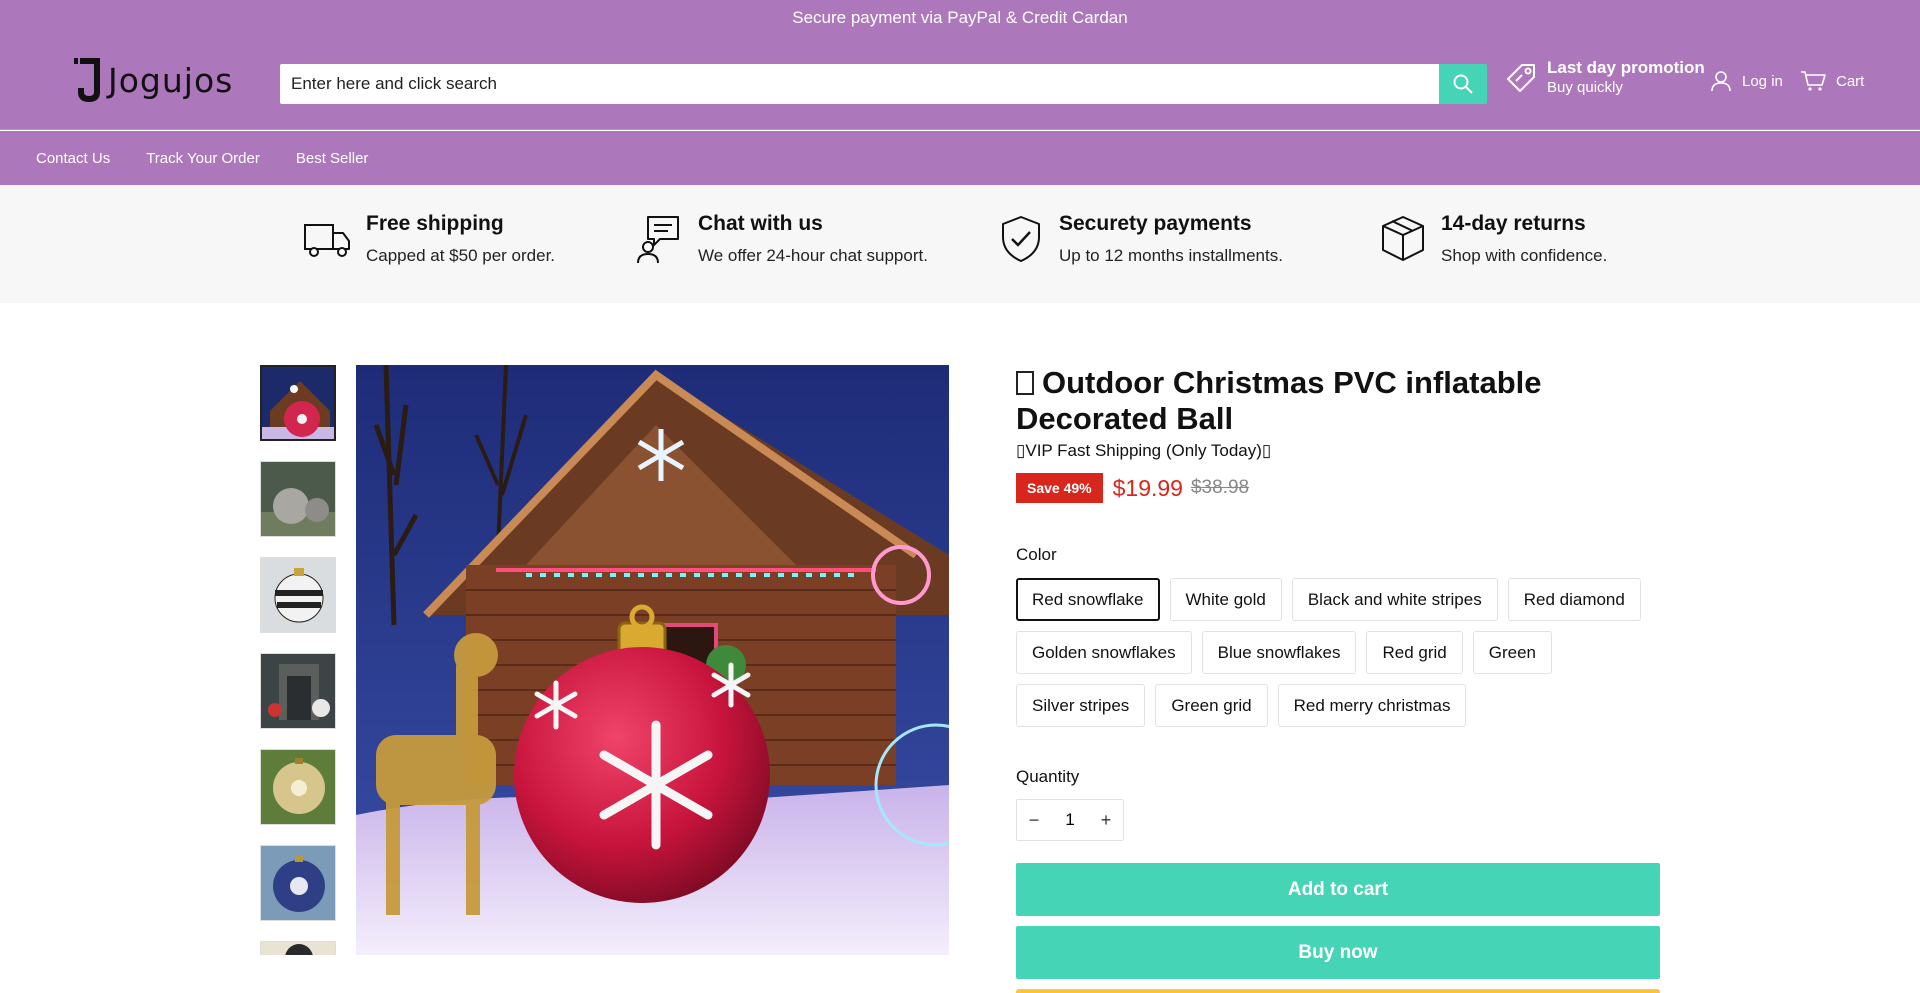  Describe the element at coordinates (1036, 554) in the screenshot. I see `color-label: Color` at that location.